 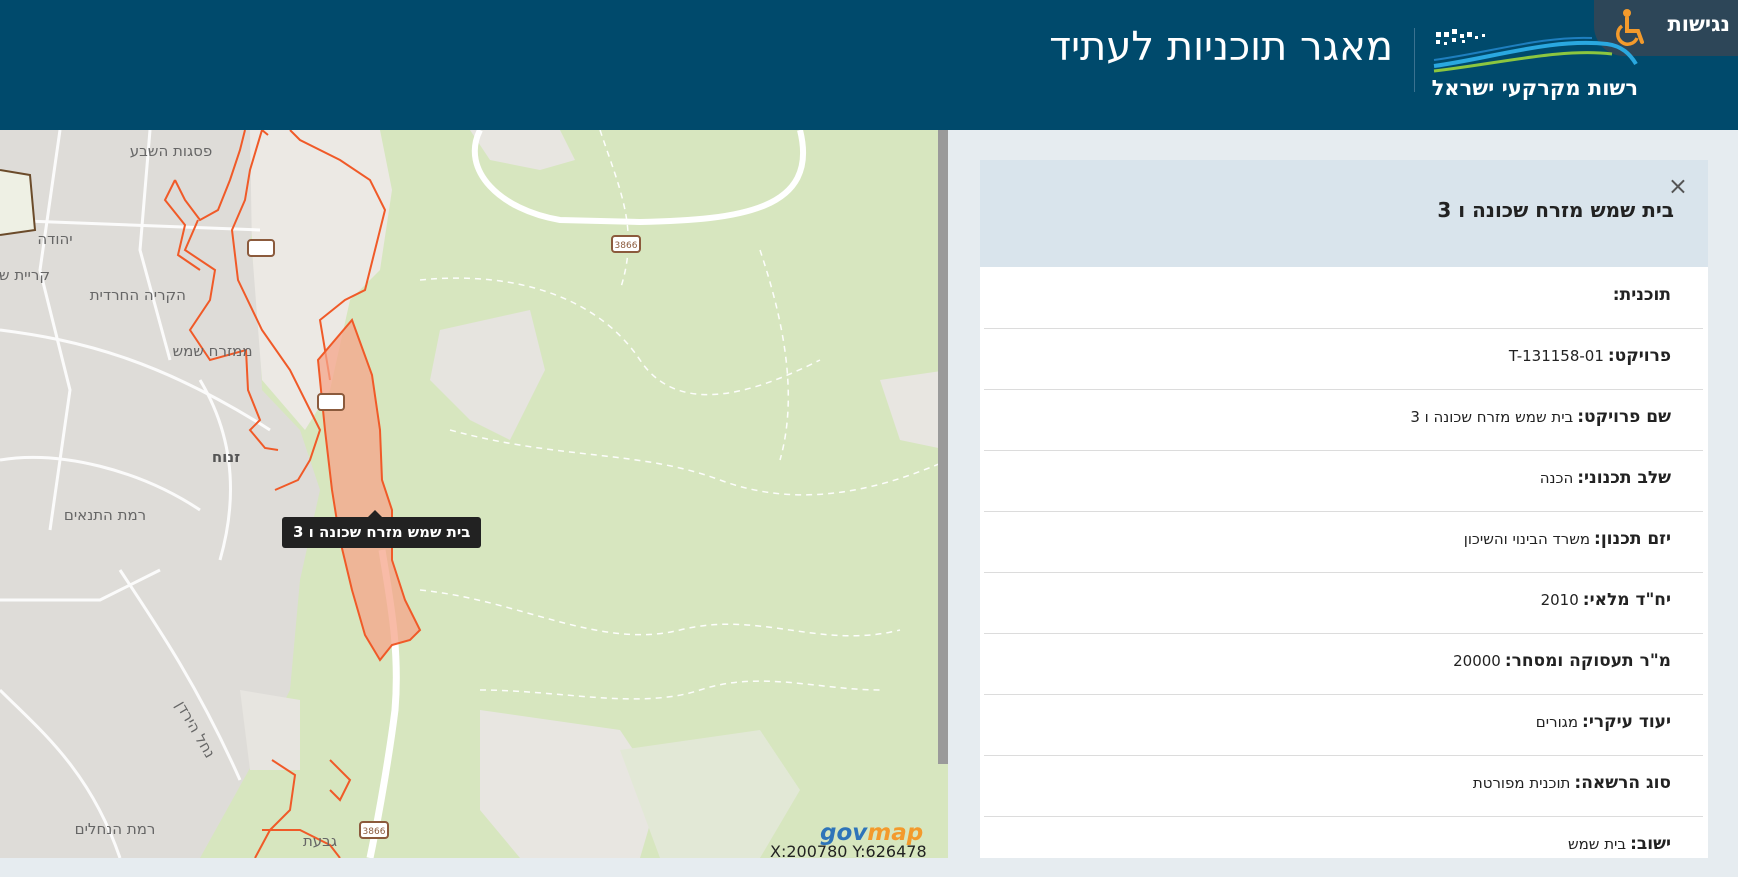 I want to click on logo-graphic, so click(x=1535, y=51).